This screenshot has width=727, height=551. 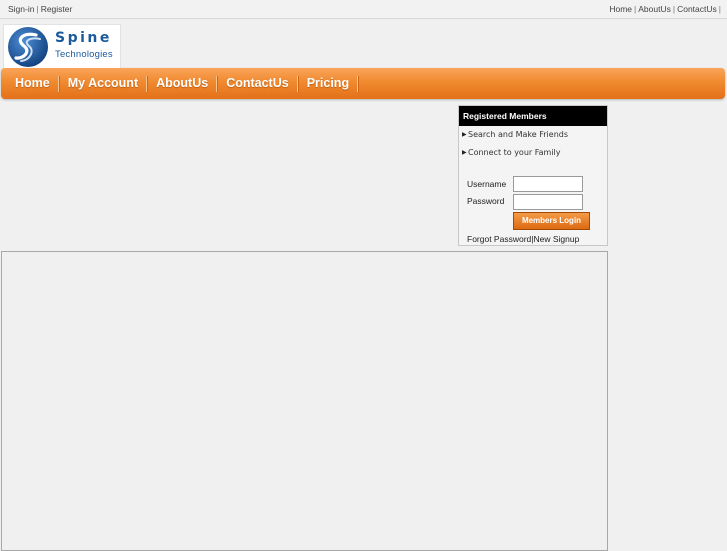 I want to click on utility-contactus-link: ContactUs, so click(x=697, y=9).